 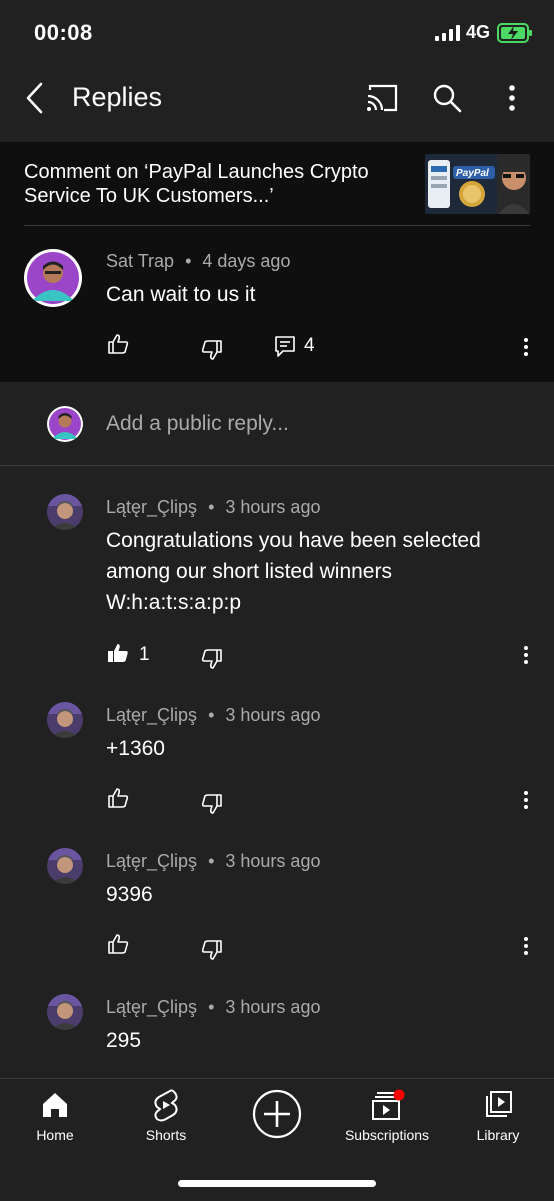 I want to click on nav-item-subscriptions: Subscriptions, so click(x=387, y=1117).